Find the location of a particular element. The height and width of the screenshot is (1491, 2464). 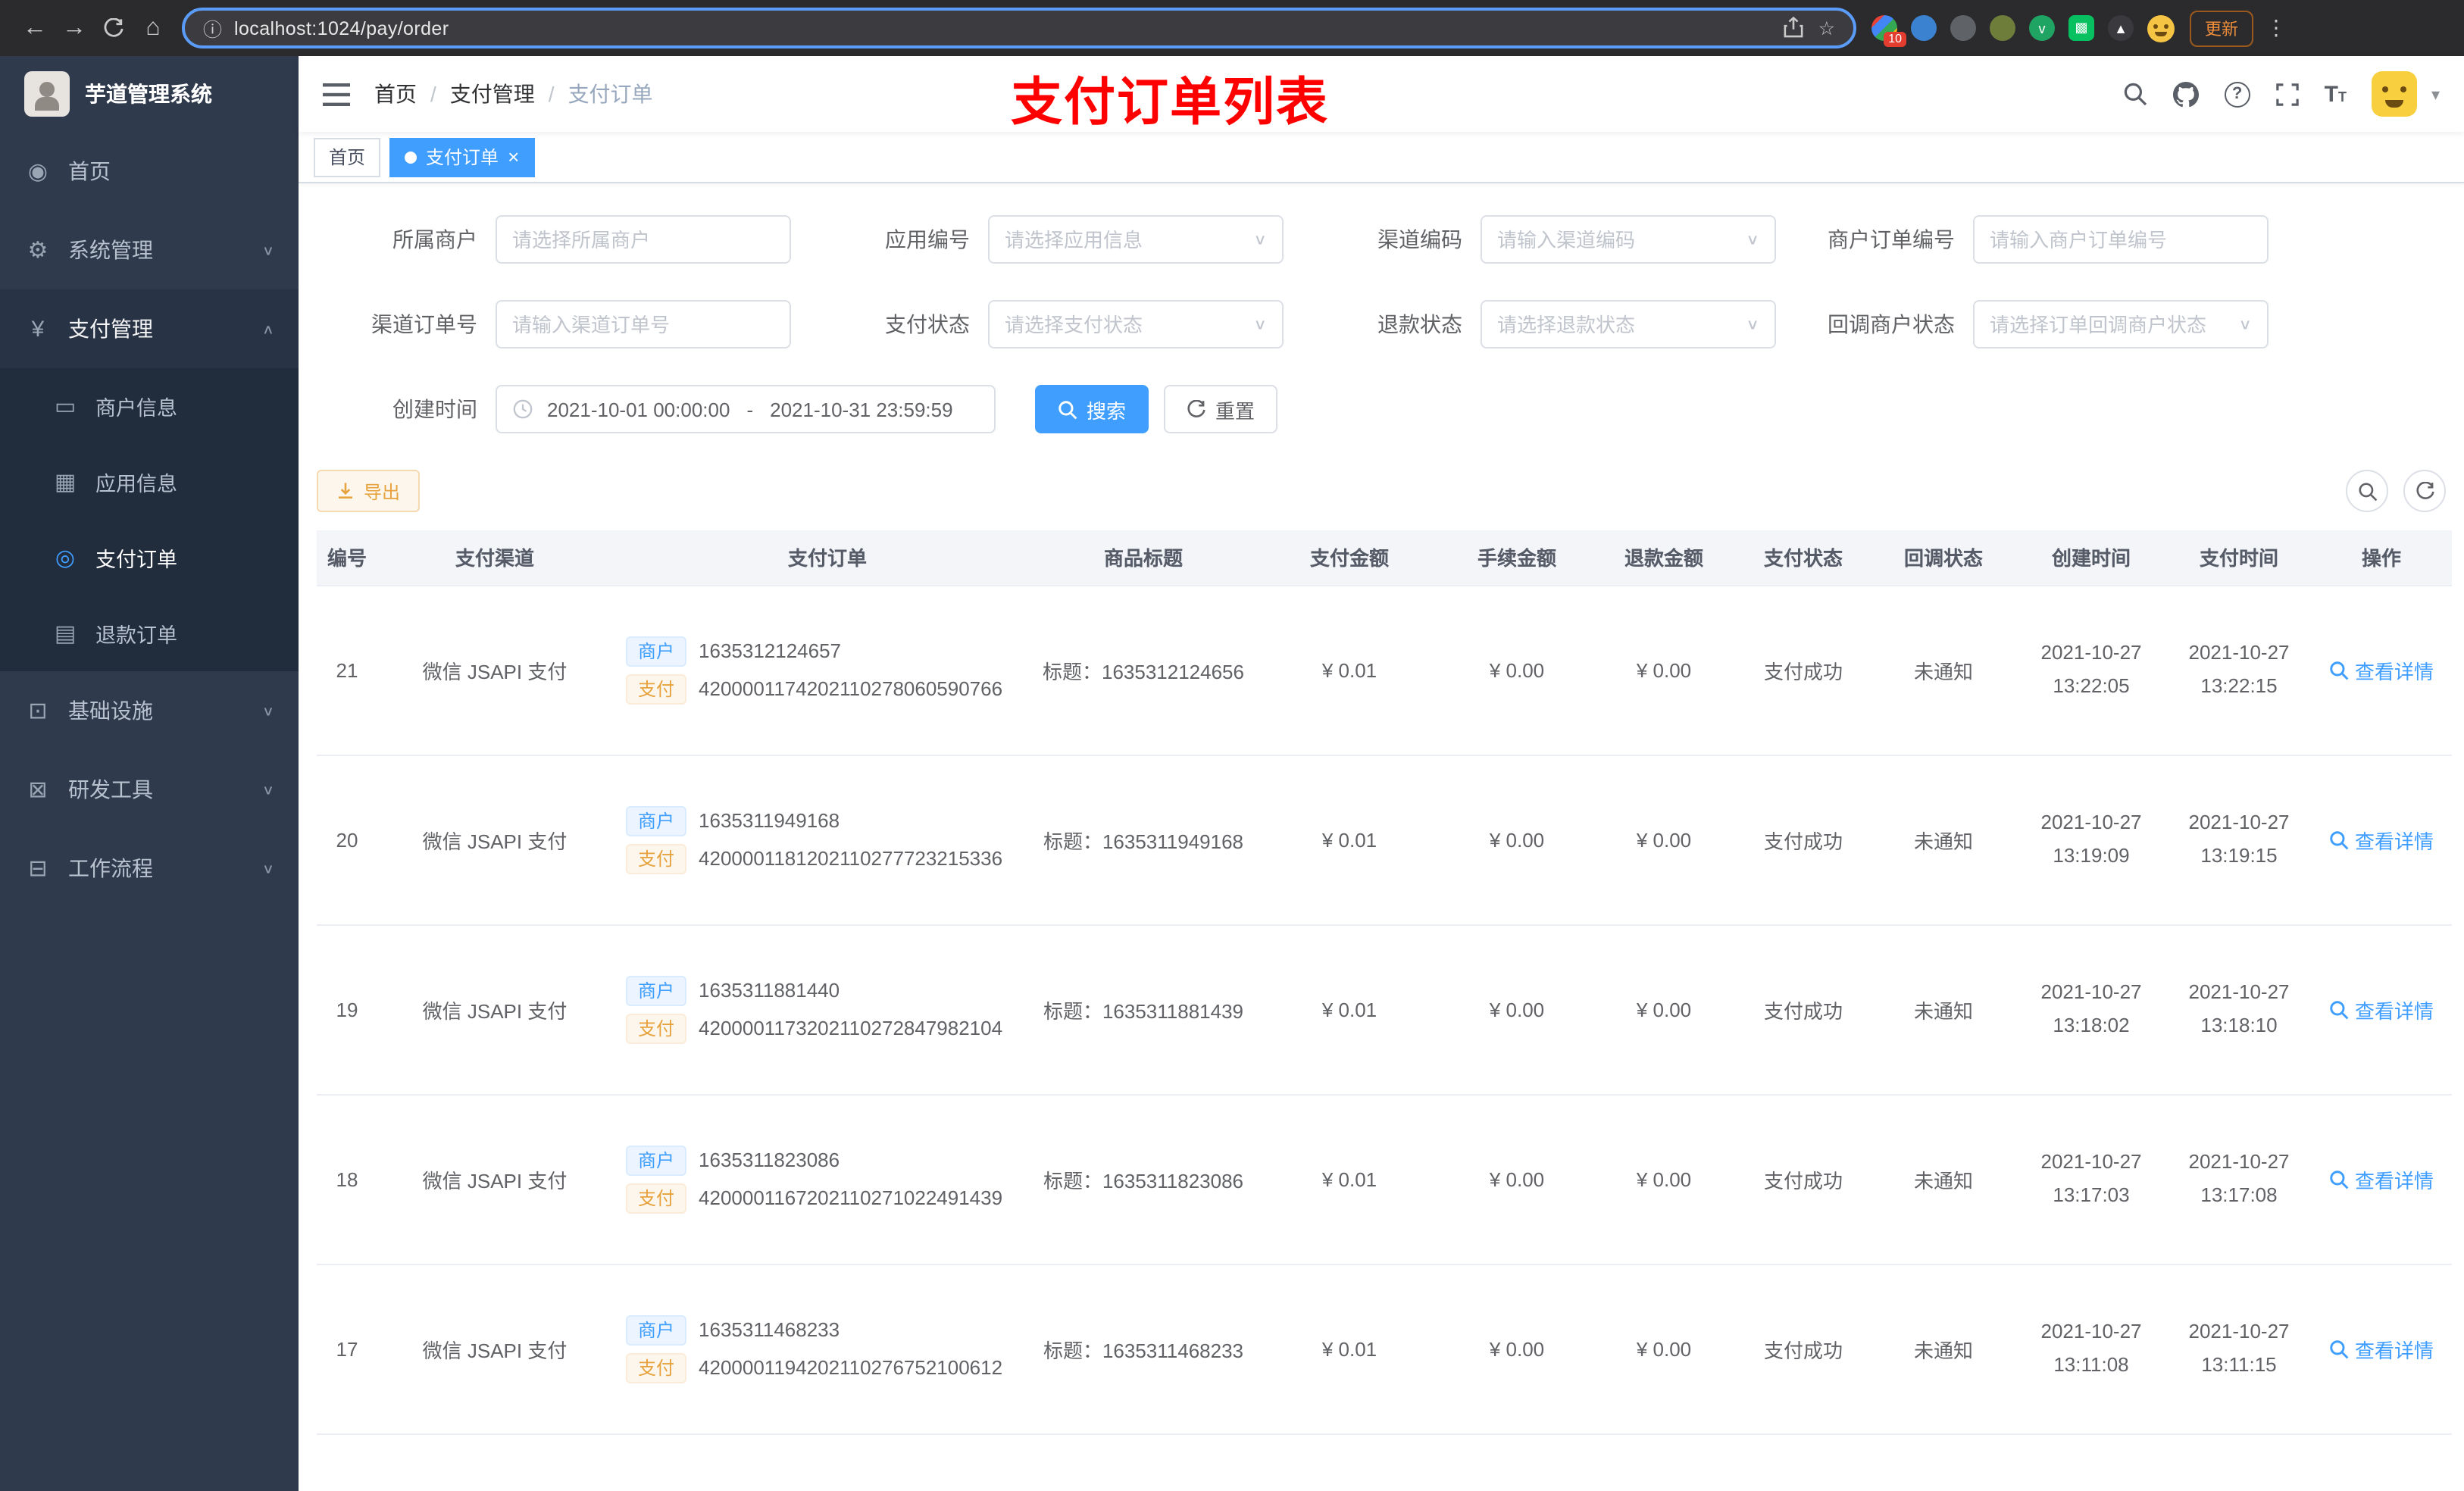

url-text: localhost:1024/pay/order is located at coordinates (1002, 28).